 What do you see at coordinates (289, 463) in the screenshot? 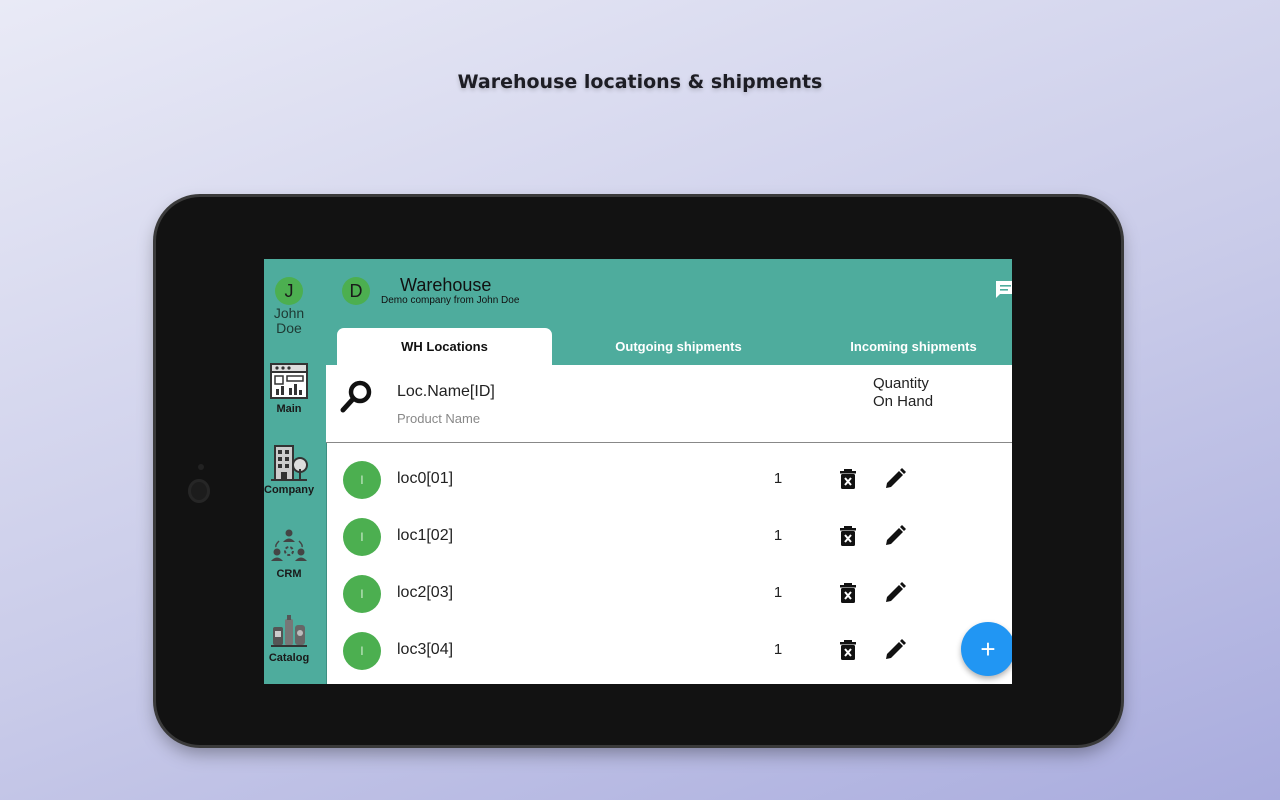
I see `building-icon` at bounding box center [289, 463].